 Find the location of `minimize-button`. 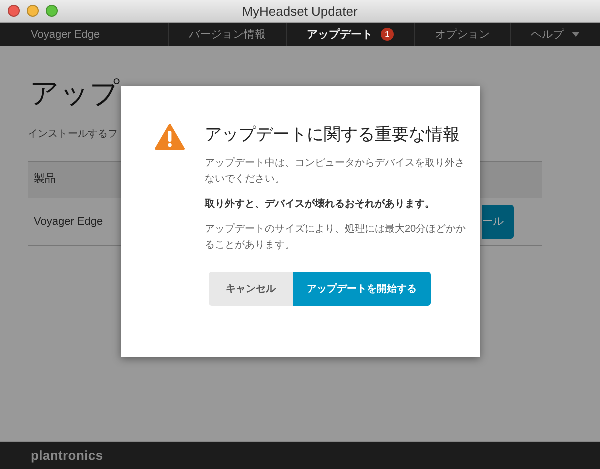

minimize-button is located at coordinates (33, 11).